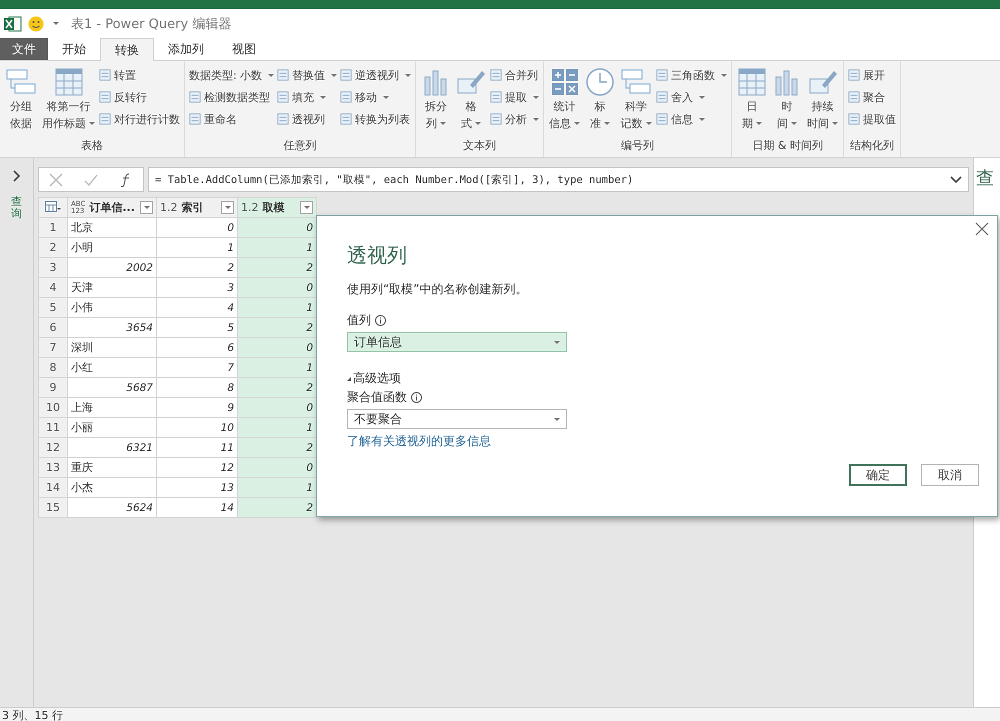  I want to click on chevron-down-icon, so click(956, 180).